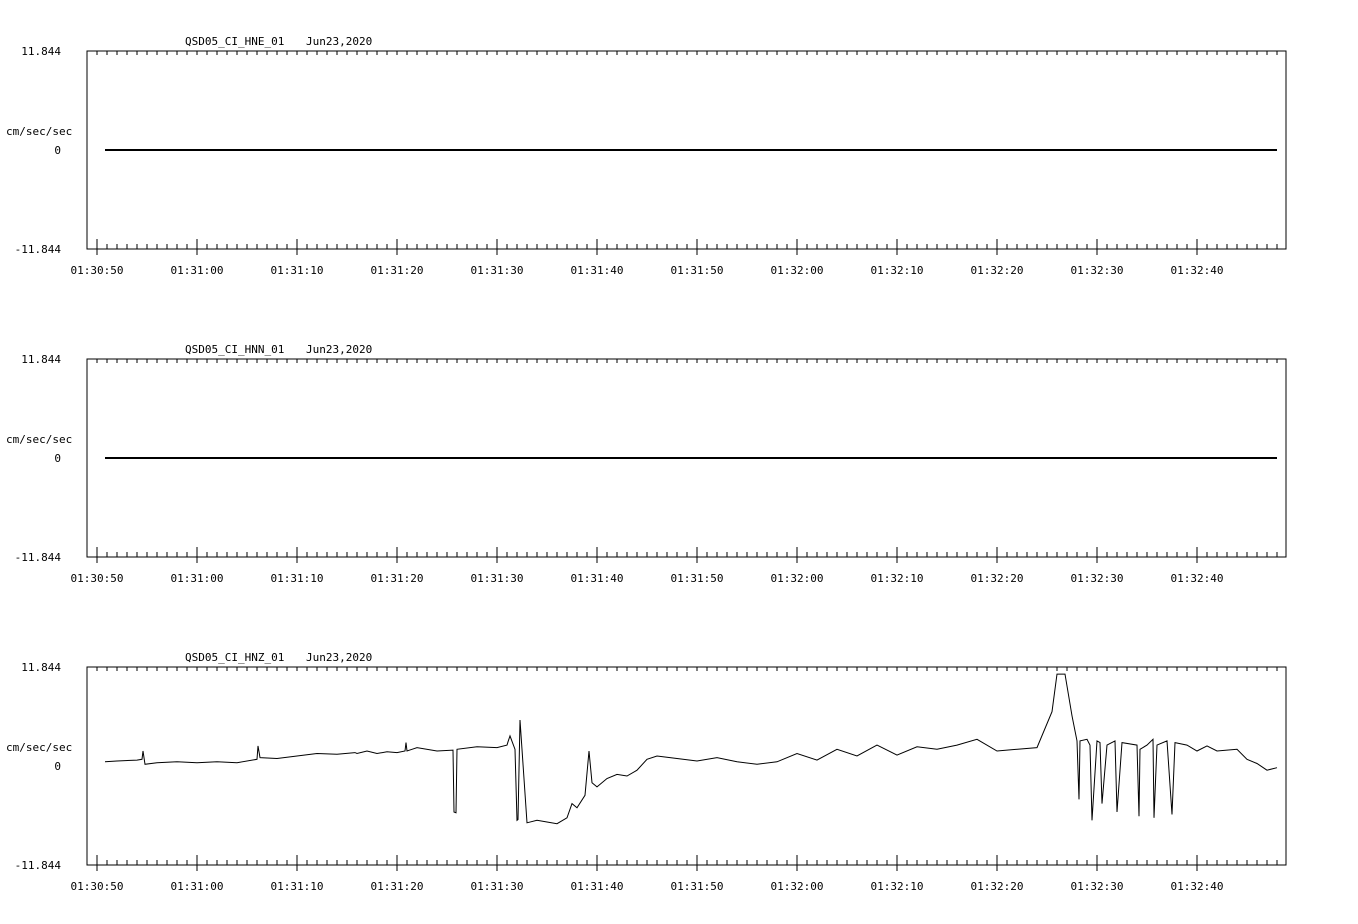  Describe the element at coordinates (691, 749) in the screenshot. I see `waveform-trace` at that location.